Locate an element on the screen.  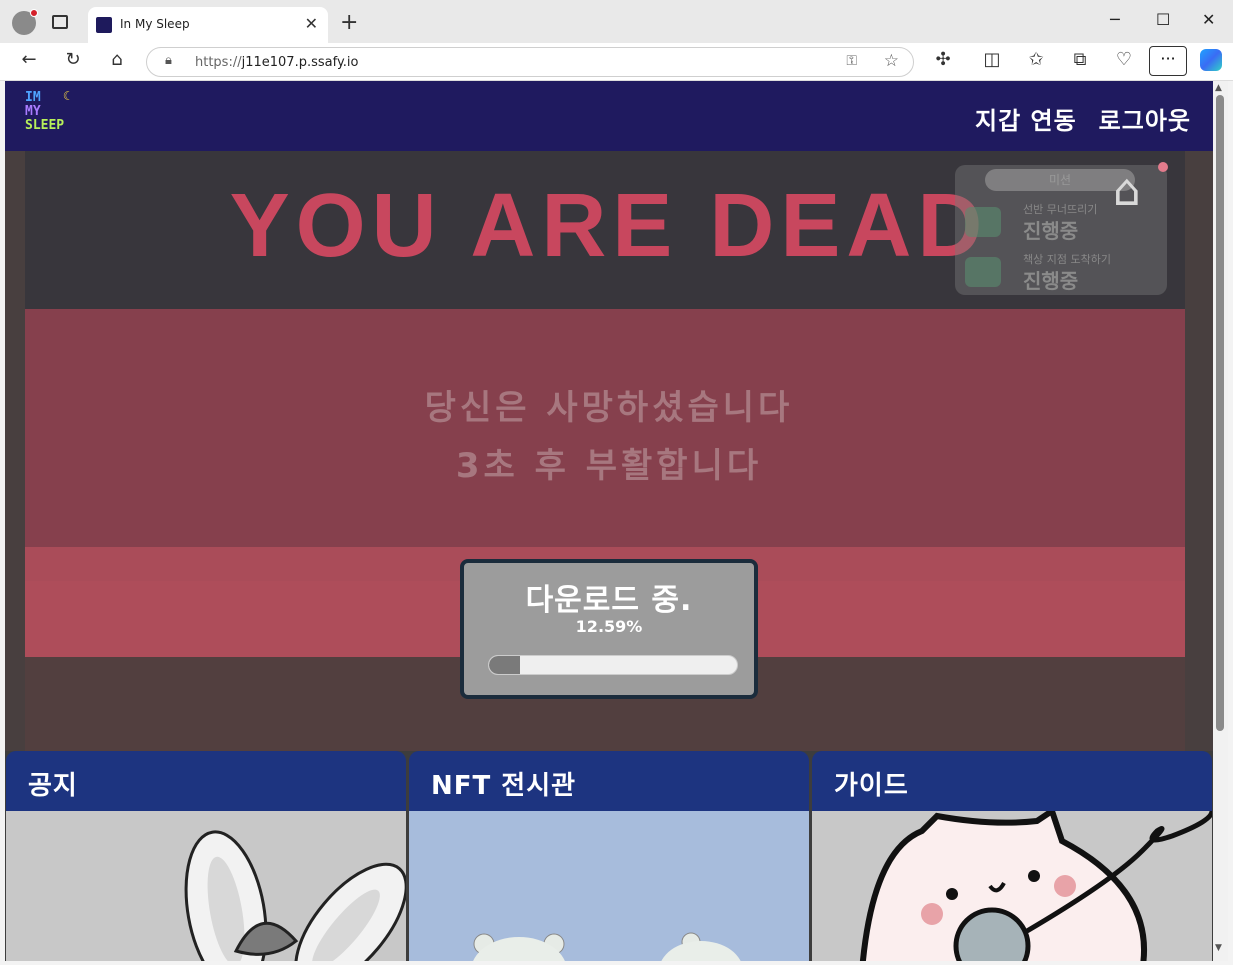
guide-card-illustration is located at coordinates (1012, 883).